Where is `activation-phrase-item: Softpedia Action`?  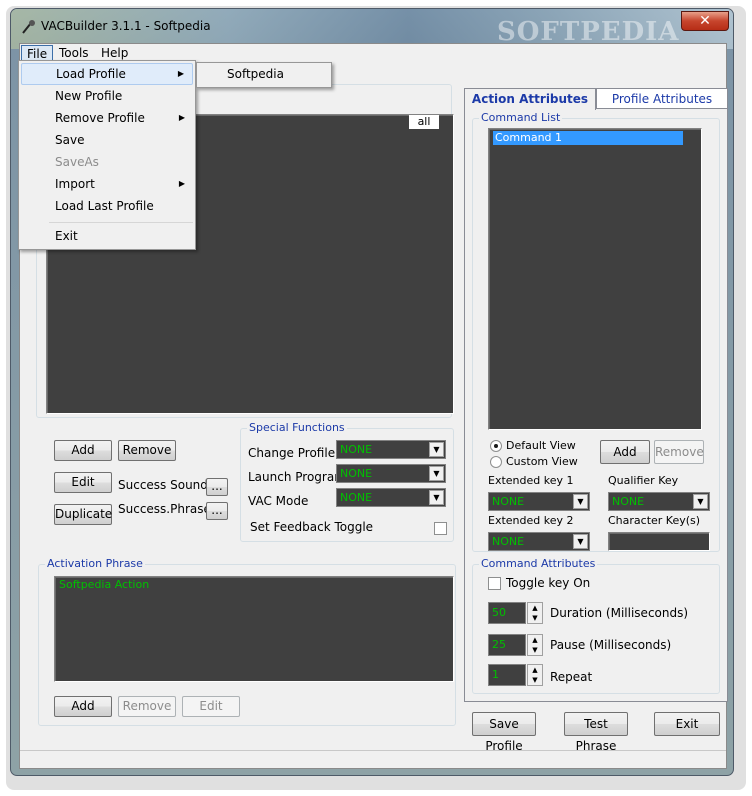 activation-phrase-item: Softpedia Action is located at coordinates (104, 584).